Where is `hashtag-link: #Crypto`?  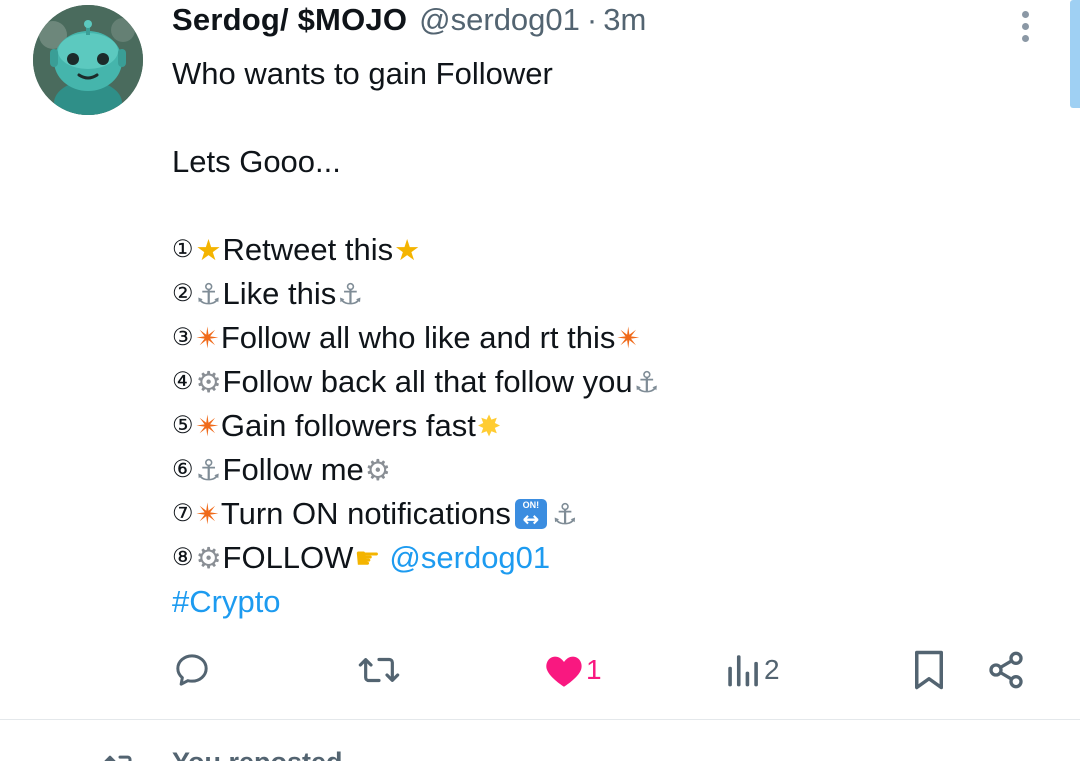 hashtag-link: #Crypto is located at coordinates (226, 602).